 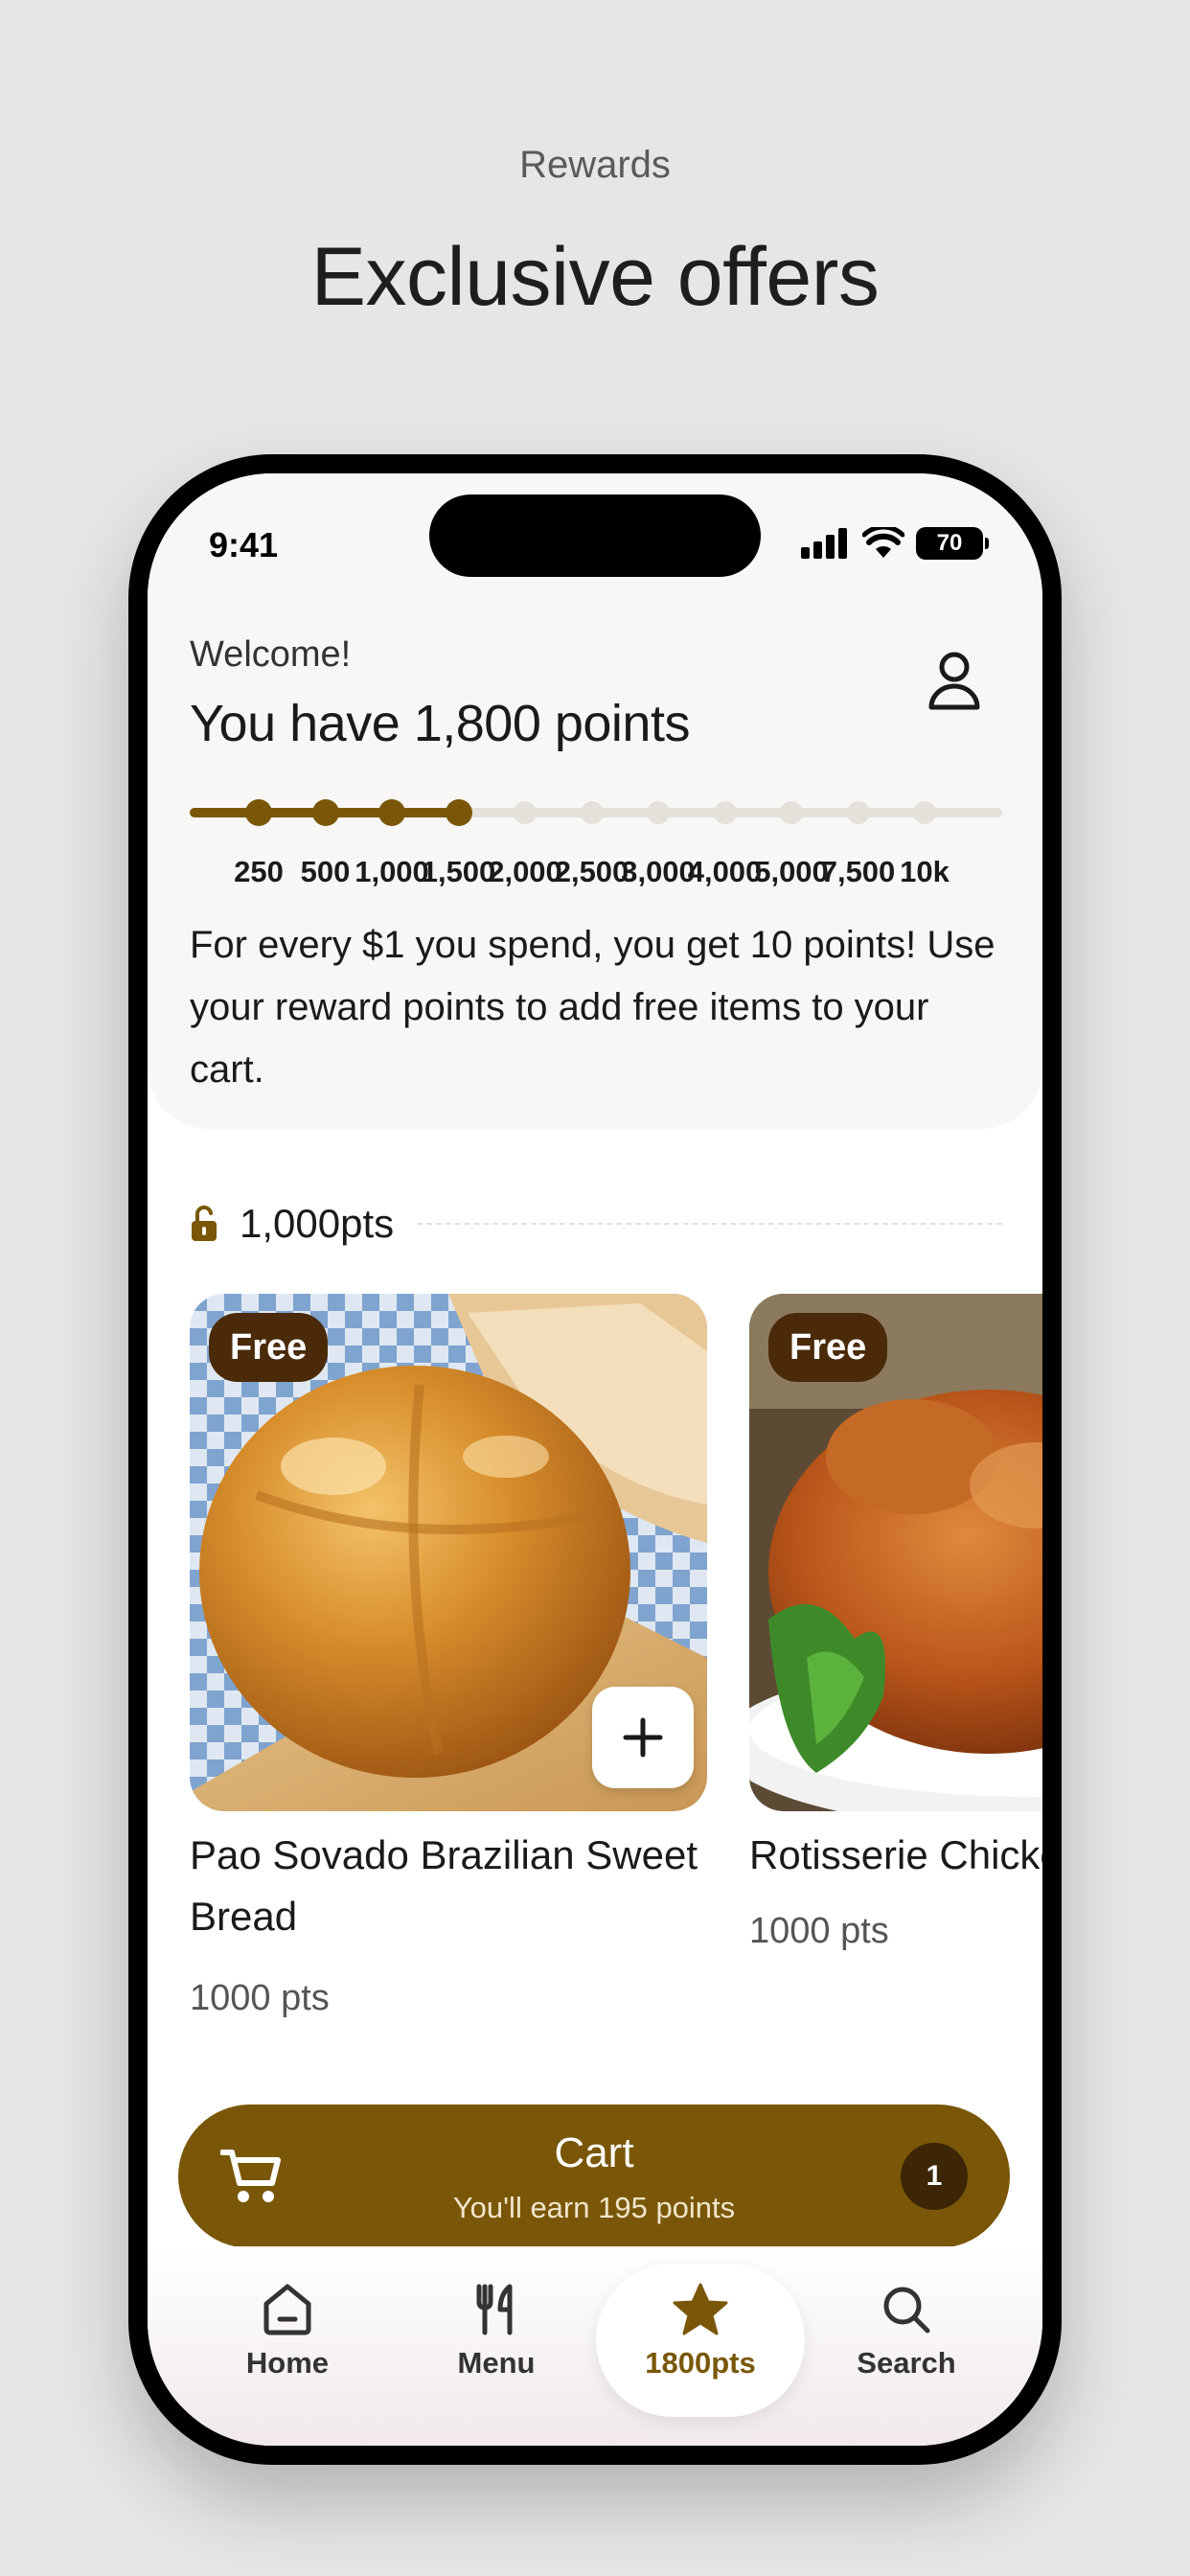 What do you see at coordinates (271, 654) in the screenshot?
I see `welcome-text: Welcome!` at bounding box center [271, 654].